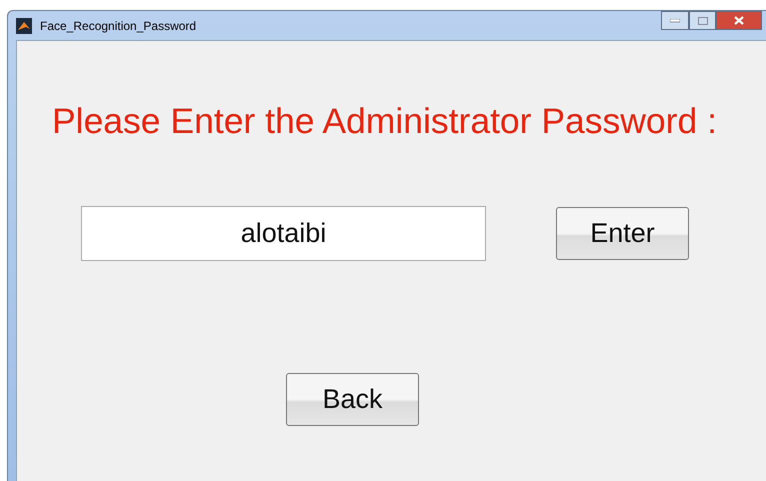 The height and width of the screenshot is (481, 766). I want to click on back-button: Back, so click(352, 399).